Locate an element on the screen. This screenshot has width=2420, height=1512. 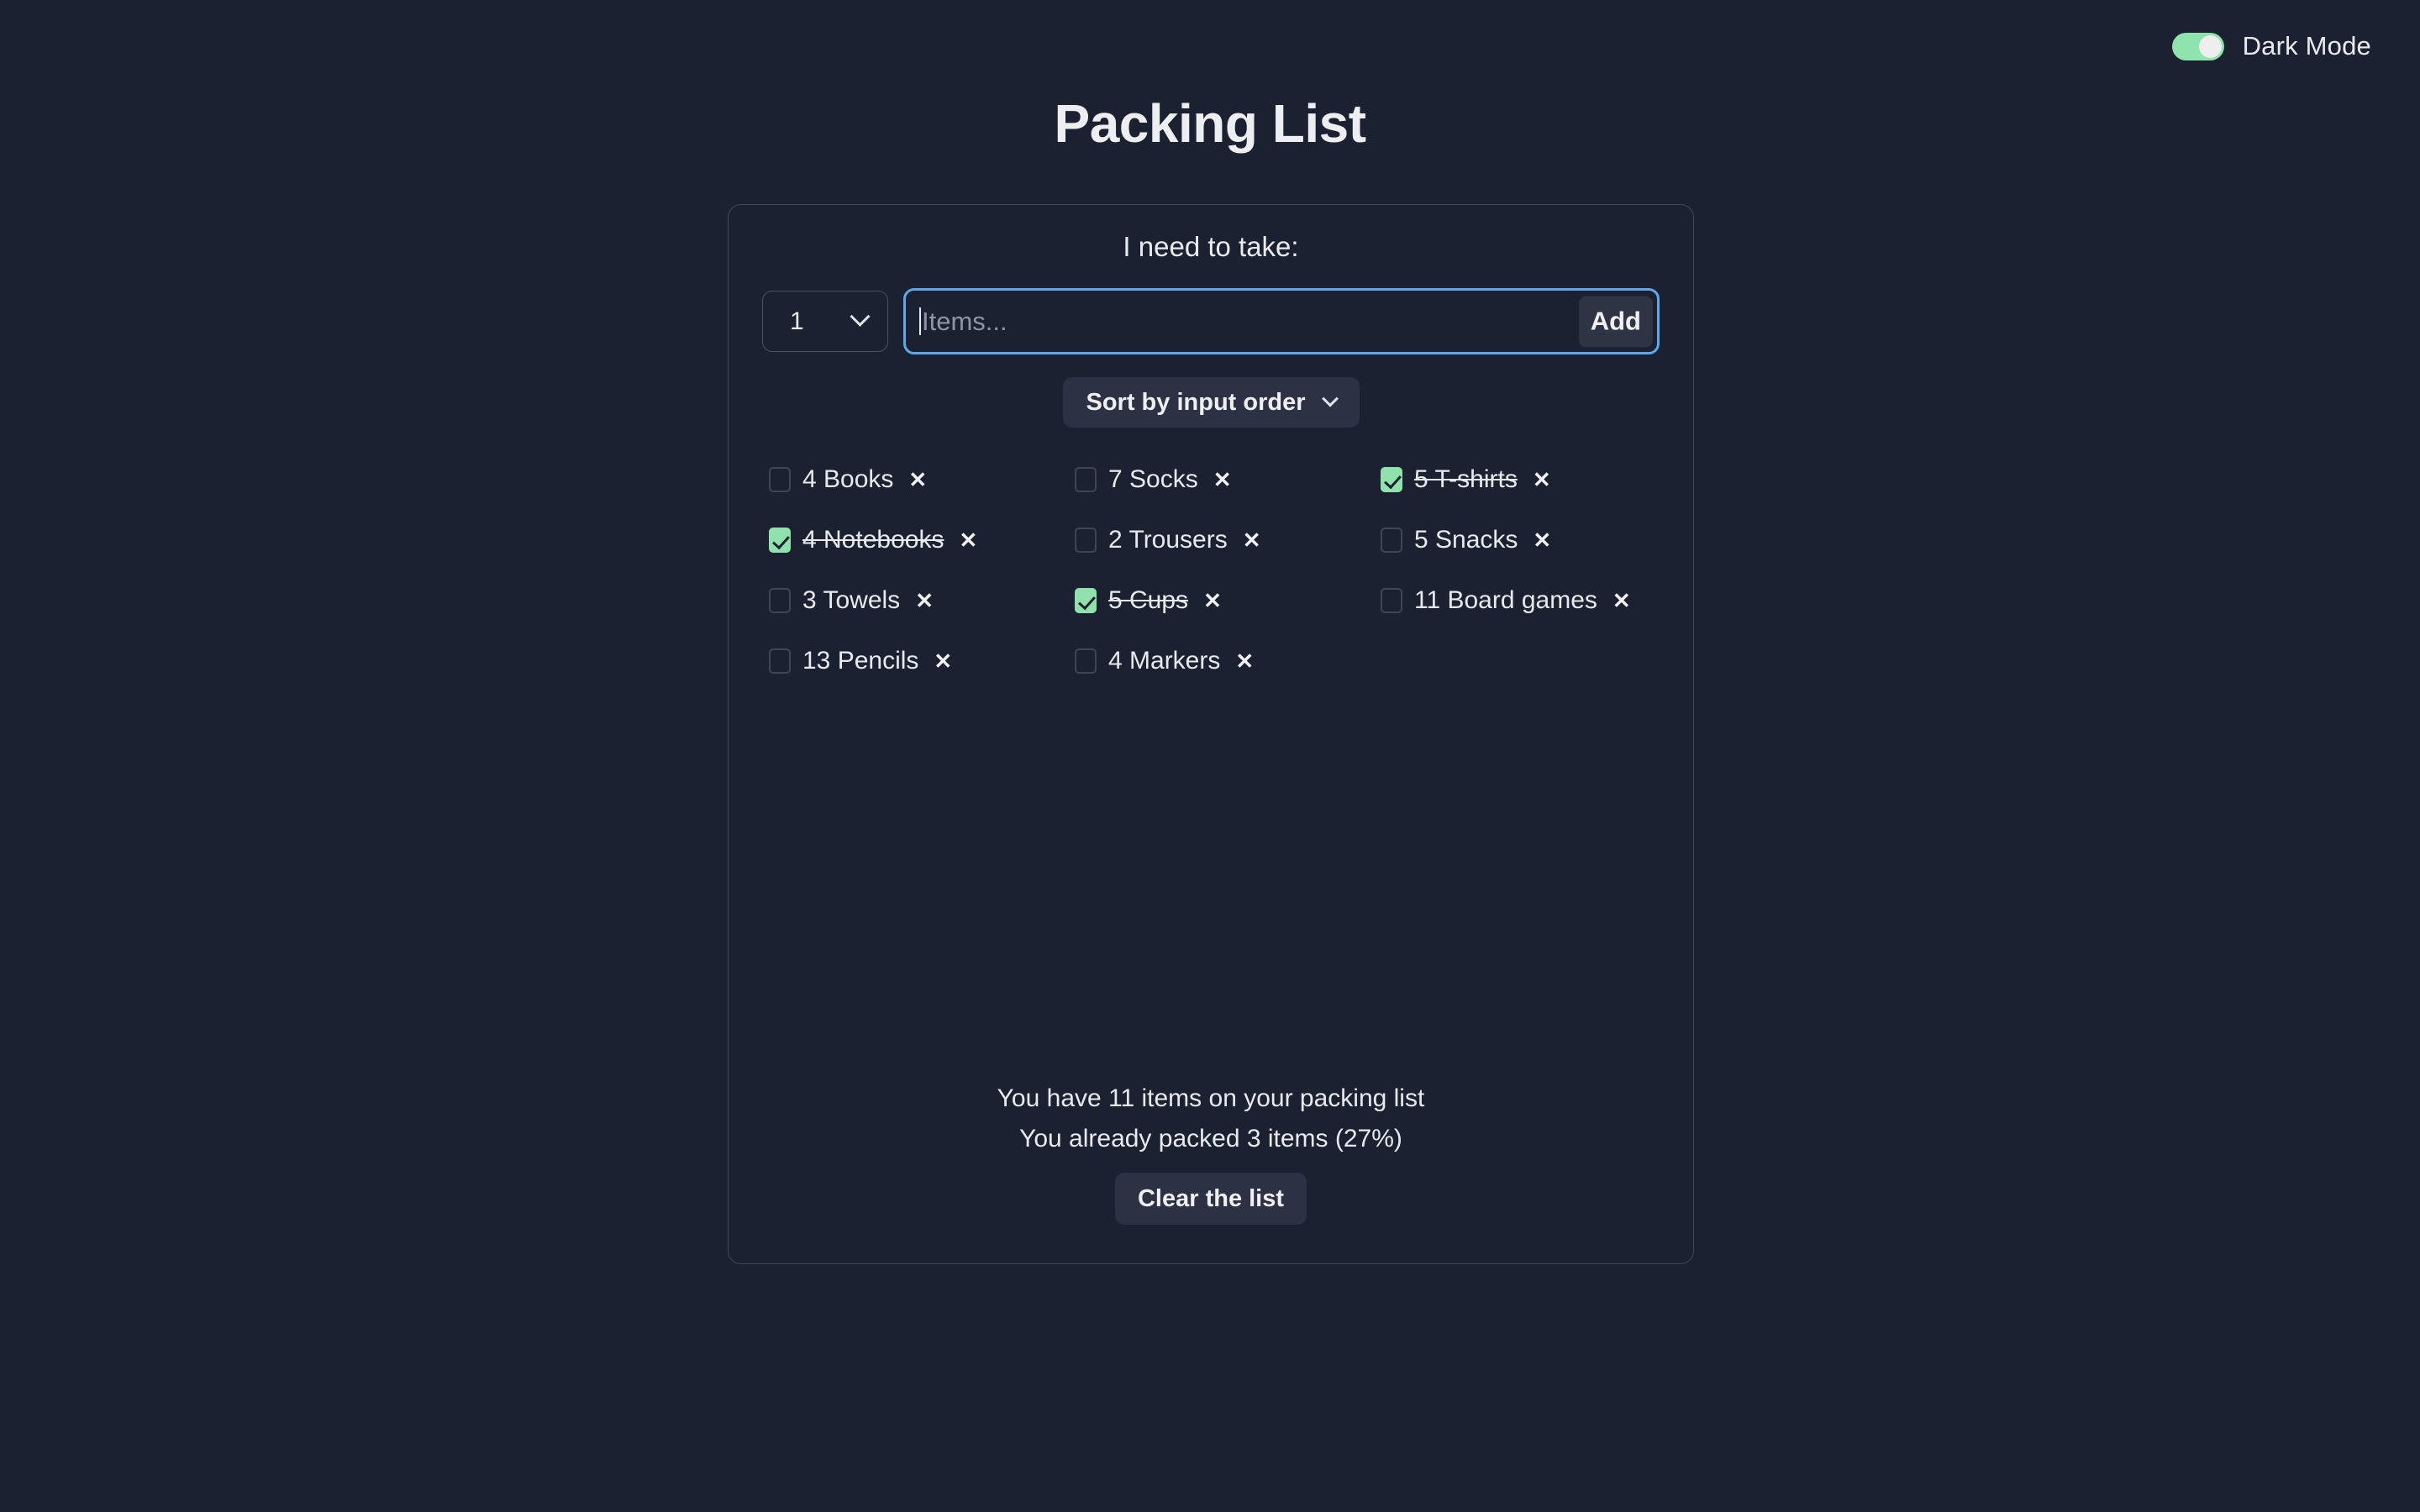
quantity-select: 1 is located at coordinates (825, 321).